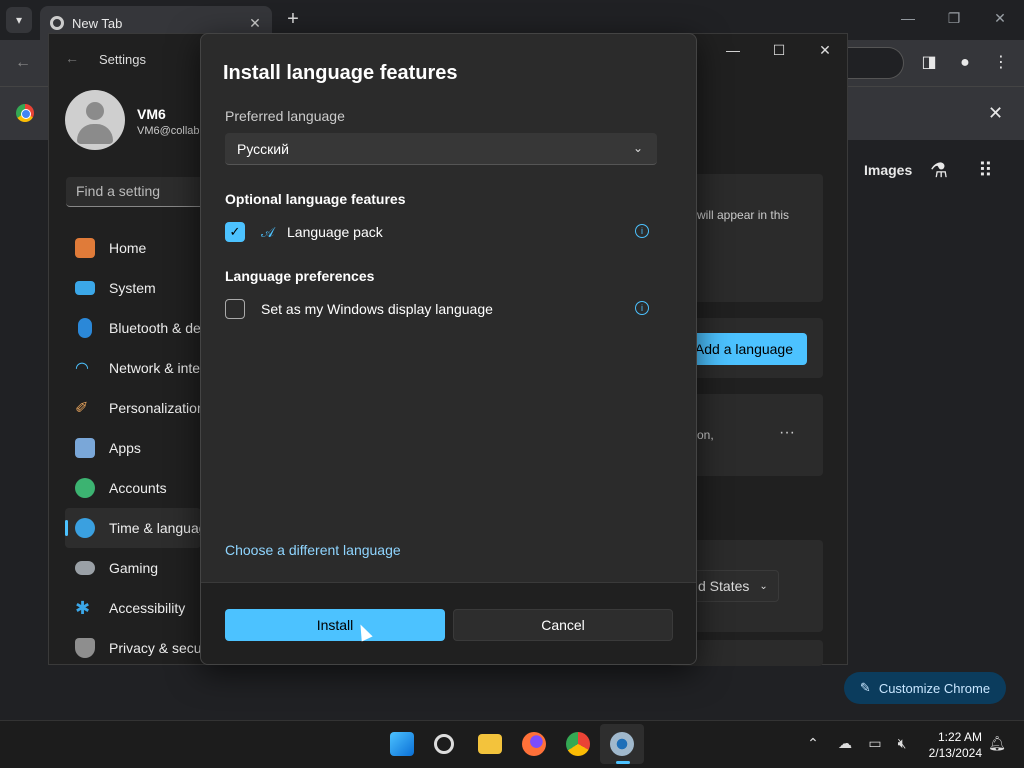 The height and width of the screenshot is (768, 1024). I want to click on bg-text-appear: will appear in this, so click(743, 215).